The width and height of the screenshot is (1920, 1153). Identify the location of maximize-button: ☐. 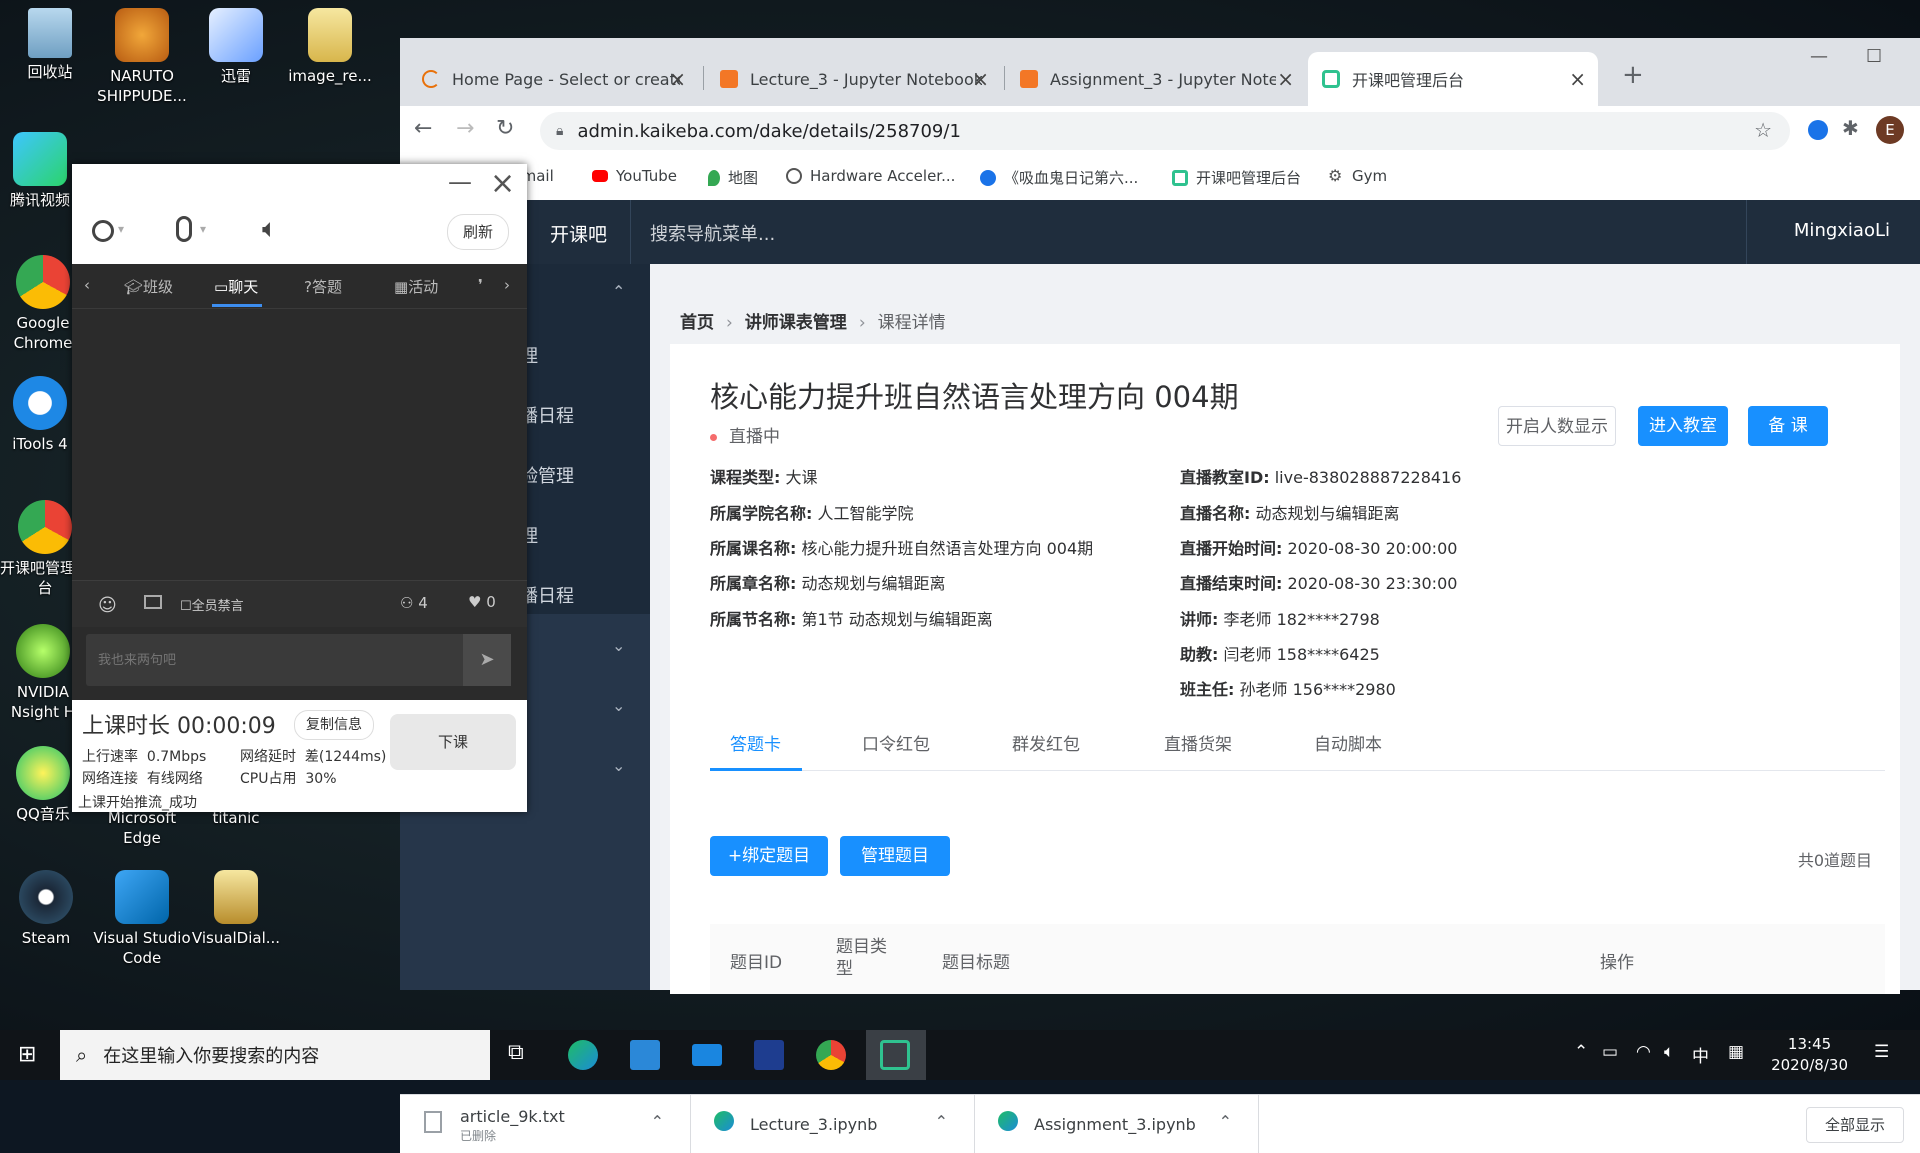
(1874, 56).